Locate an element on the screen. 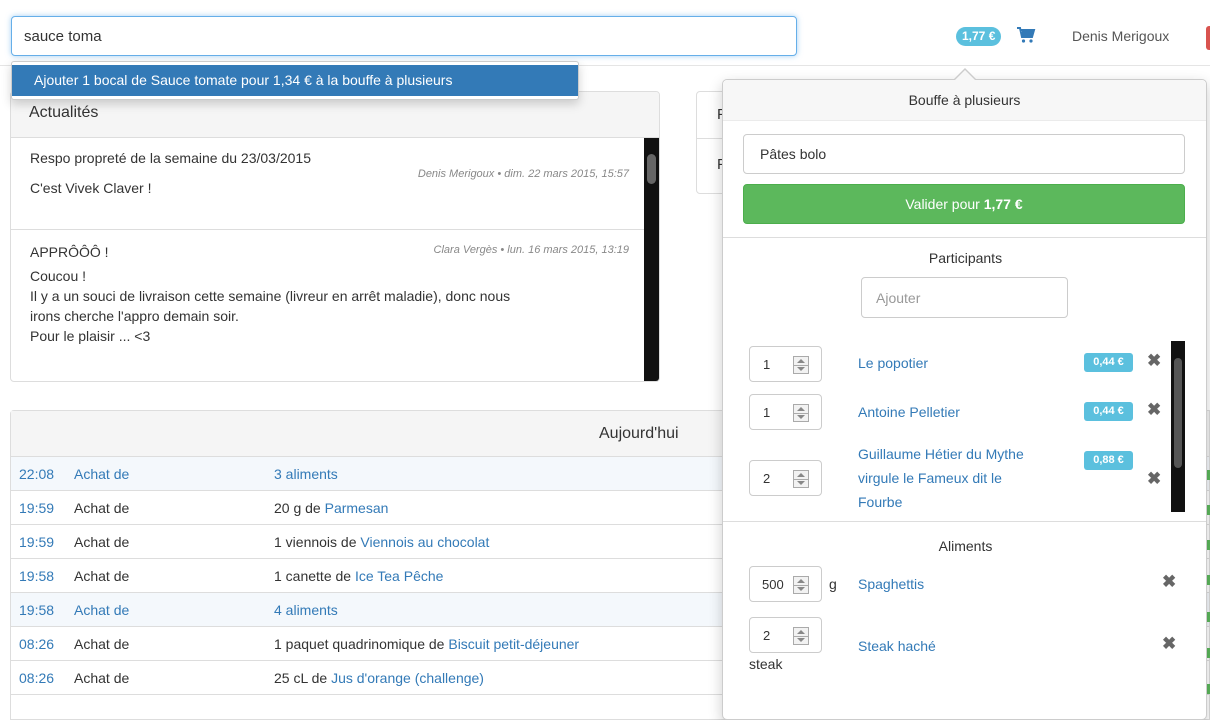 The image size is (1210, 720). news-scrollbar-thumb is located at coordinates (651, 169).